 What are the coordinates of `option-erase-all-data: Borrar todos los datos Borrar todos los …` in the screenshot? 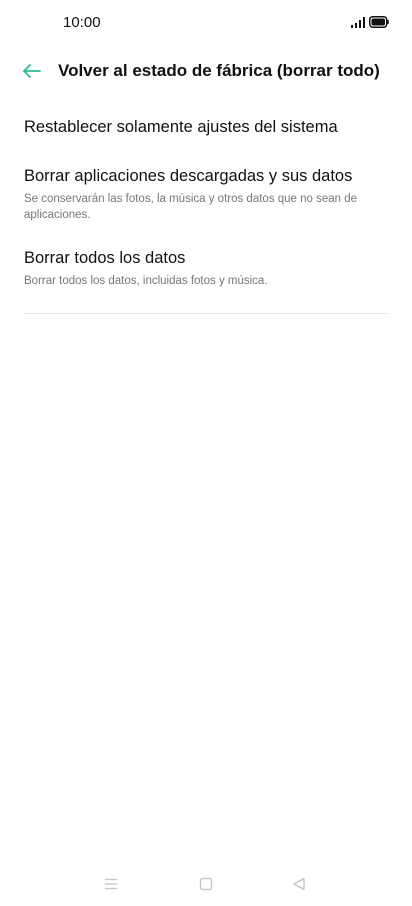 It's located at (206, 268).